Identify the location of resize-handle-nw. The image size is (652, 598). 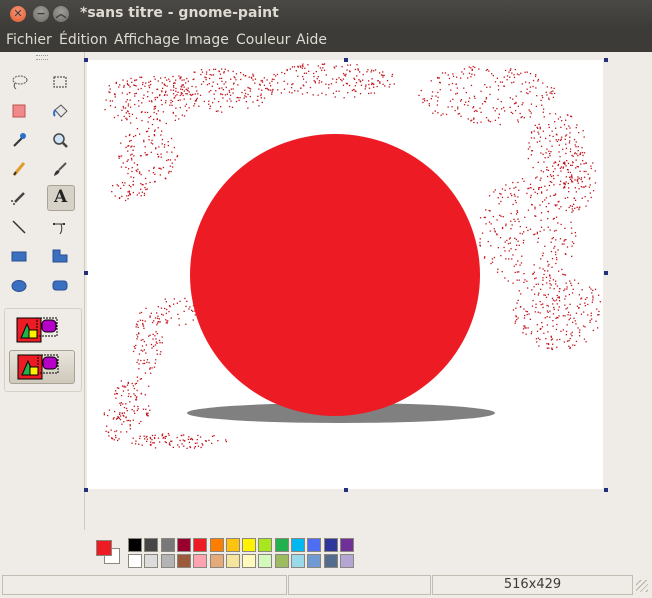
(86, 60).